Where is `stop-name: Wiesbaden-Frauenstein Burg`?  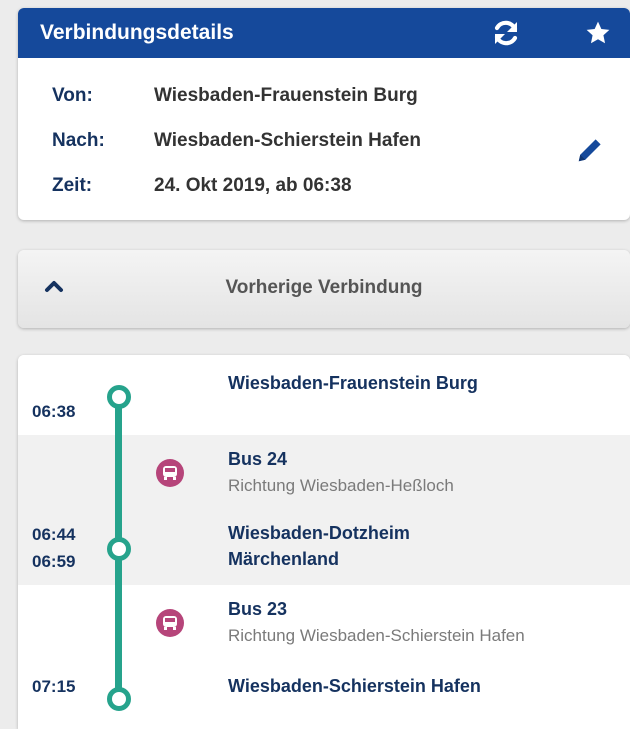
stop-name: Wiesbaden-Frauenstein Burg is located at coordinates (353, 383).